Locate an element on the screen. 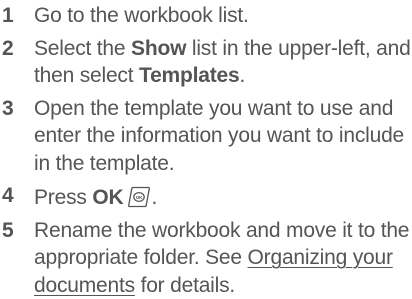  step-number: 3 is located at coordinates (7, 109).